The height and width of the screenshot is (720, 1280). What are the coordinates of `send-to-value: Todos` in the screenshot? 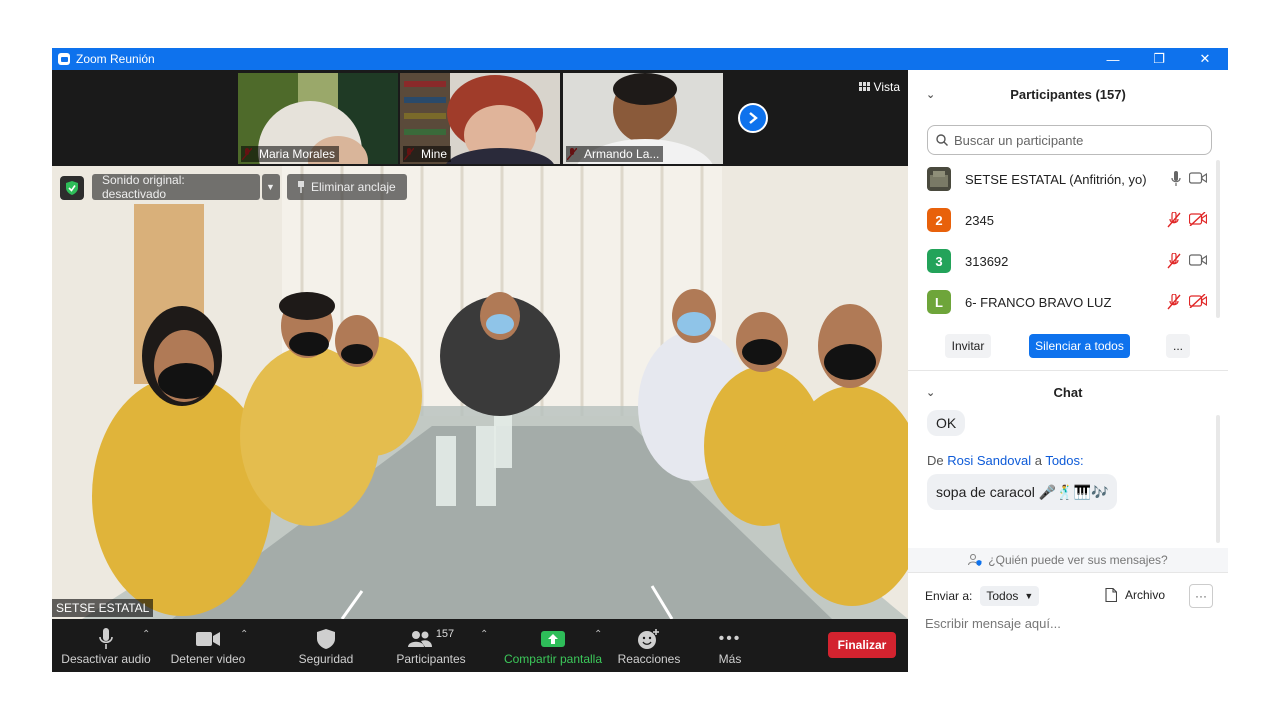 It's located at (1002, 596).